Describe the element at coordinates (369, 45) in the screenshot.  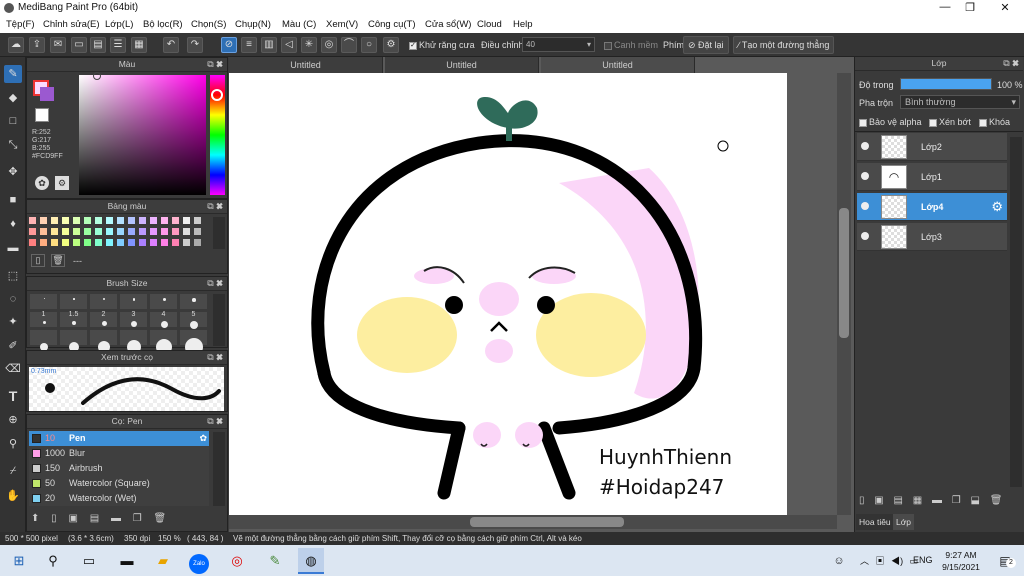
I see `ellipse-snap-icon: ○` at that location.